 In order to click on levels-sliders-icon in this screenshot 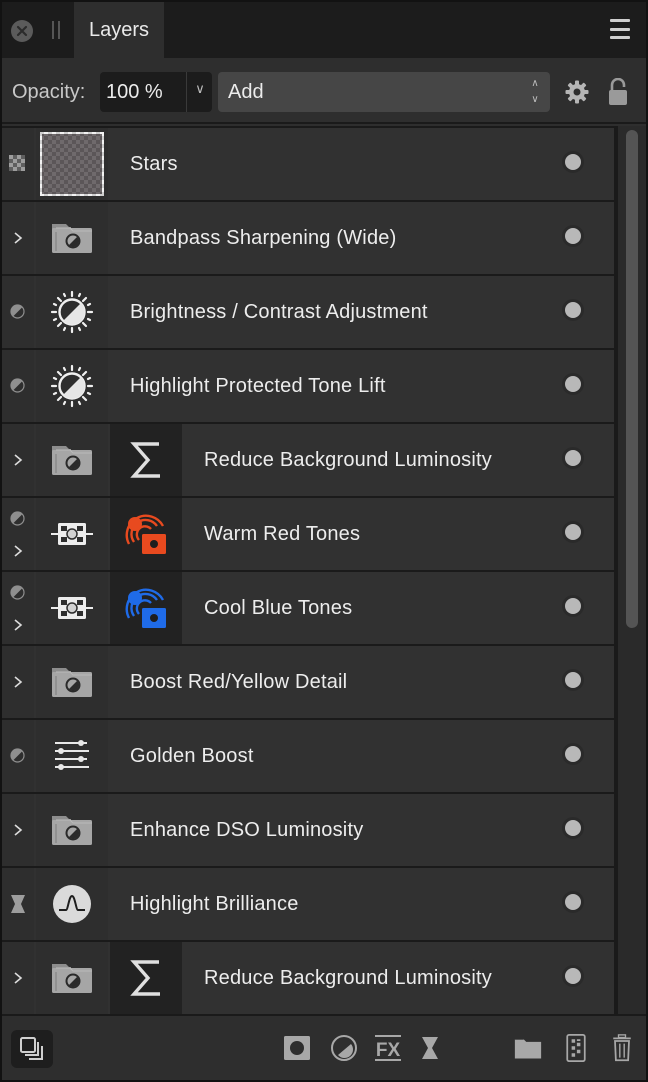, I will do `click(72, 756)`.